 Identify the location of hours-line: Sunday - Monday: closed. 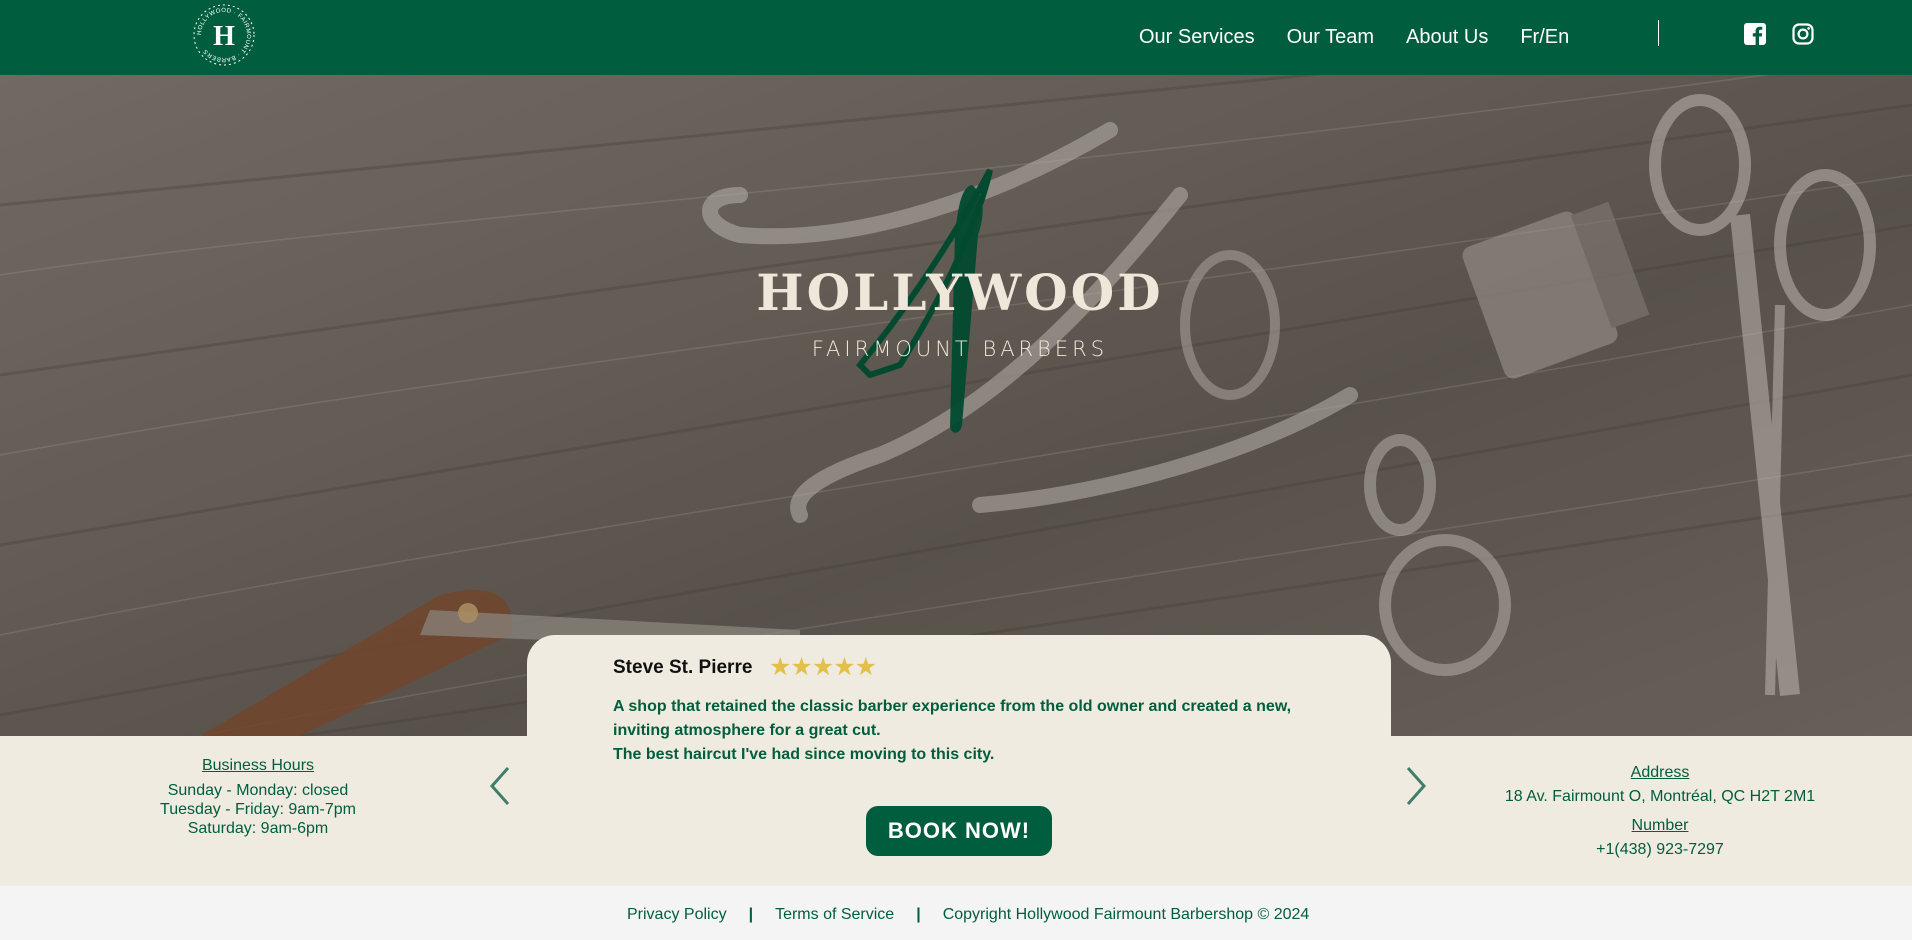
(258, 790).